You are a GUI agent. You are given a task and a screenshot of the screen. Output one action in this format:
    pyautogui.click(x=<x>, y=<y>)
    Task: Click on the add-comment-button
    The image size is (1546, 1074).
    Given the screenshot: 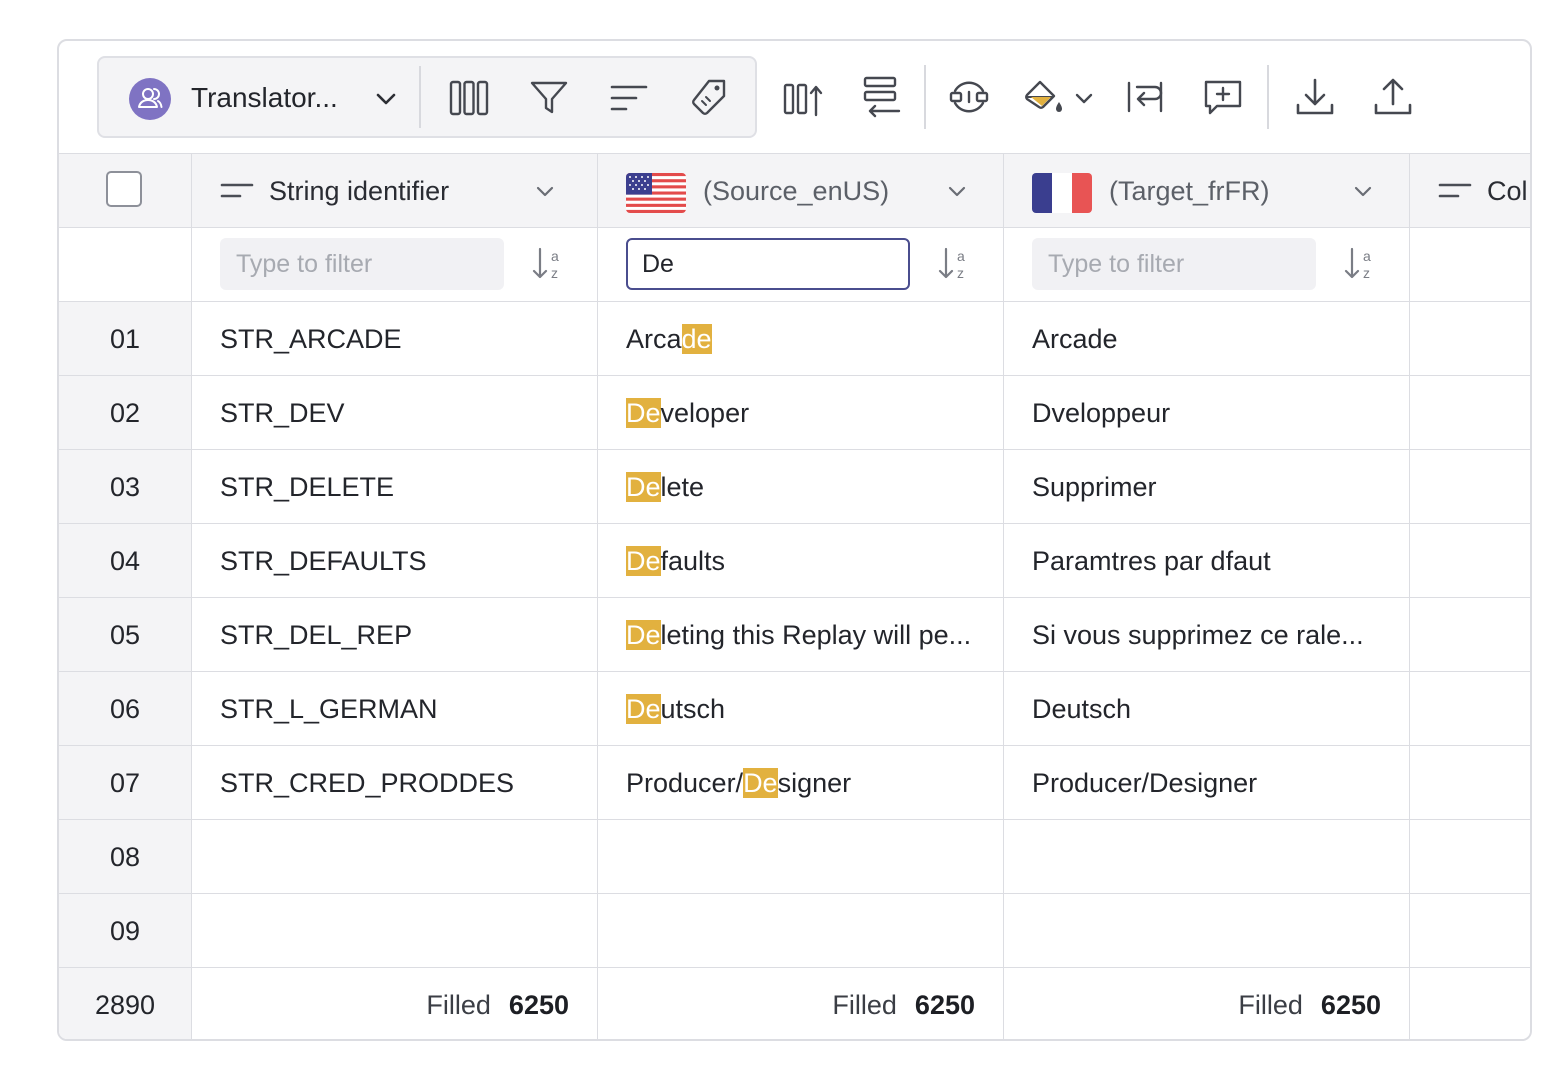 What is the action you would take?
    pyautogui.click(x=1223, y=97)
    